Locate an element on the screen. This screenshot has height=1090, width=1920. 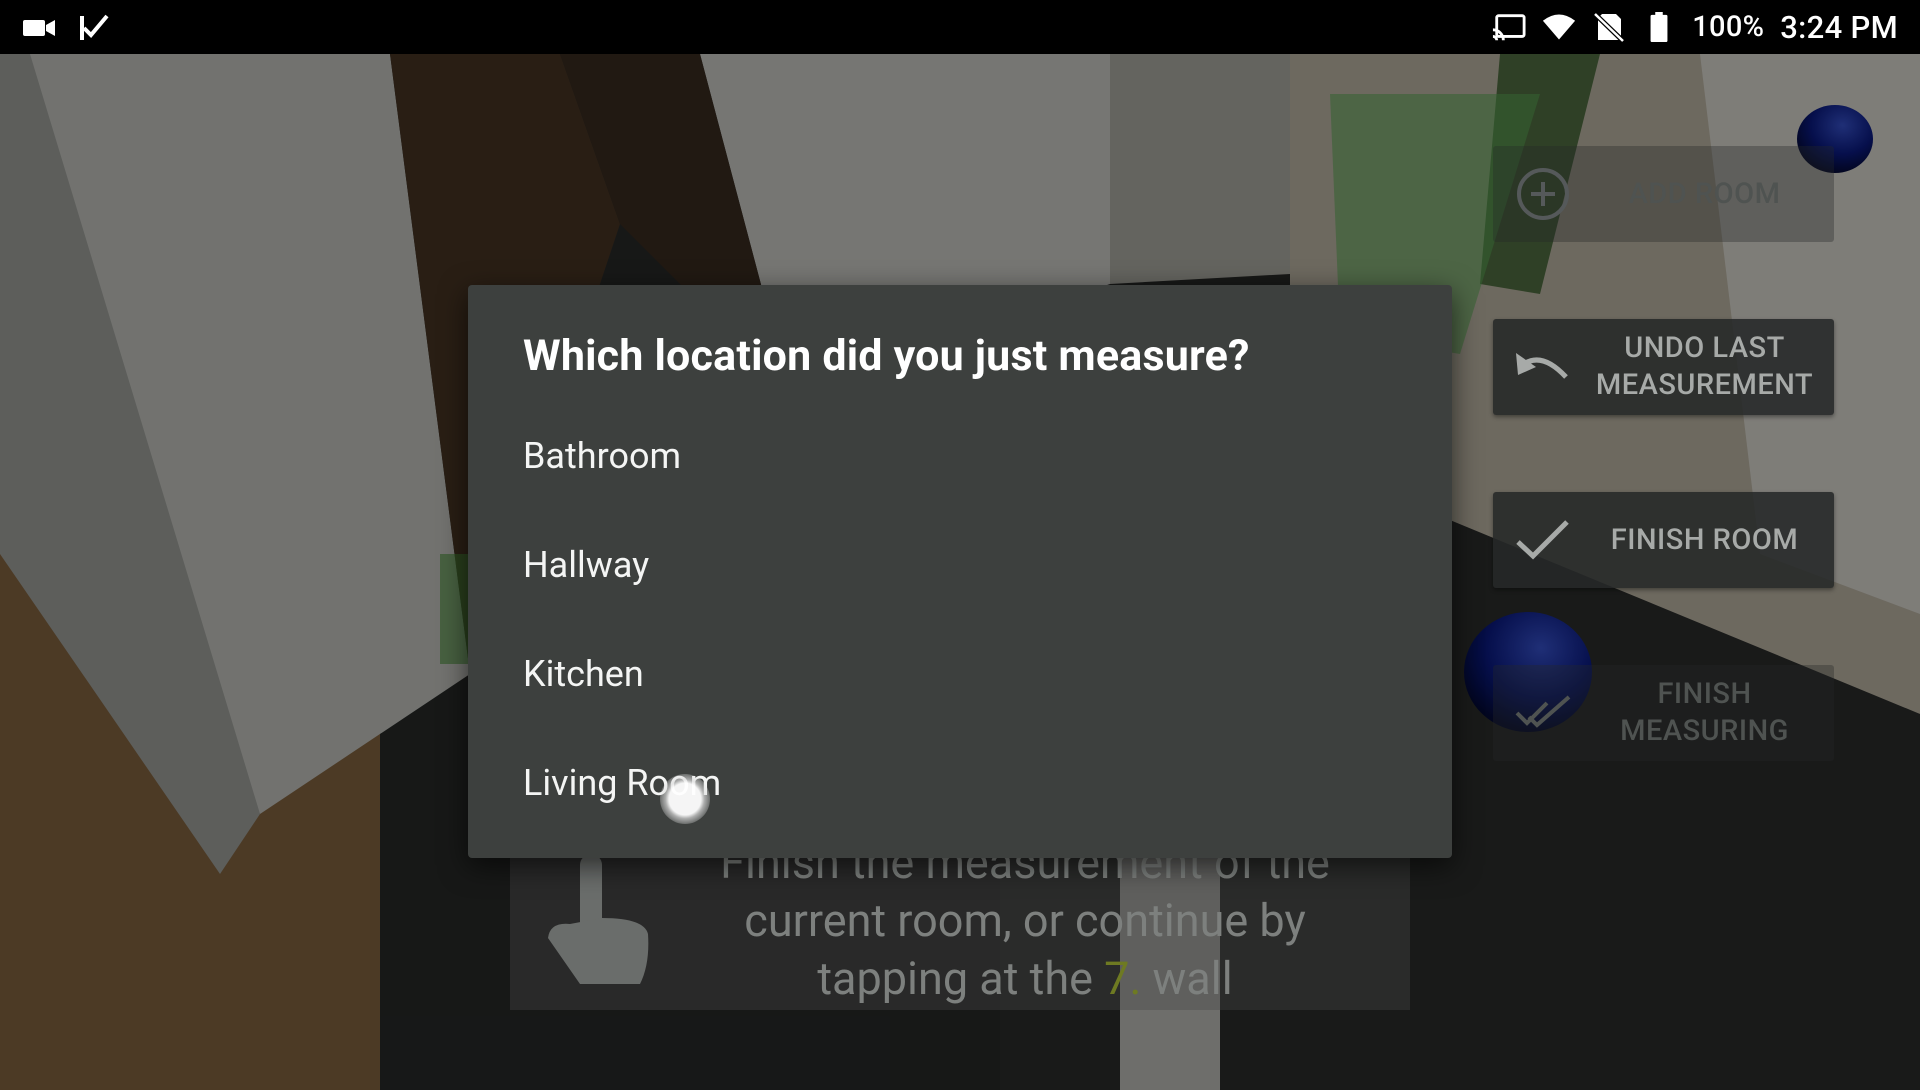
undo-last-measurement-button: UNDO LAST MEASUREMENT is located at coordinates (1663, 367).